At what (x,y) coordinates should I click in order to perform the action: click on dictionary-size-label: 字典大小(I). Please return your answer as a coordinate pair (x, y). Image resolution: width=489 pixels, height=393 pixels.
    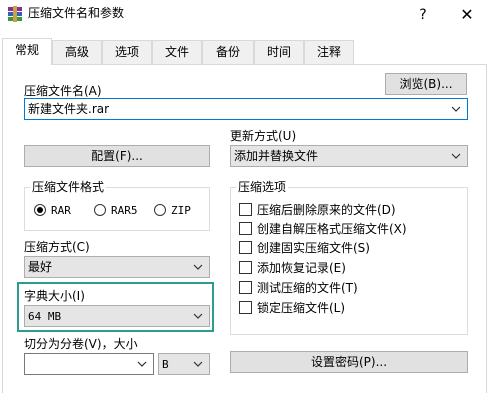
    Looking at the image, I should click on (54, 296).